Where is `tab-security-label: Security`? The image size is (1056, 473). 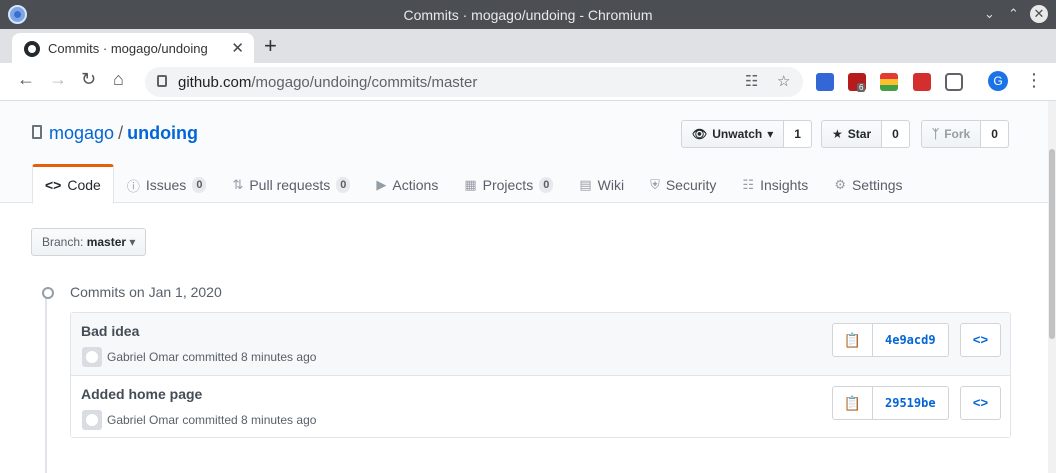
tab-security-label: Security is located at coordinates (691, 185).